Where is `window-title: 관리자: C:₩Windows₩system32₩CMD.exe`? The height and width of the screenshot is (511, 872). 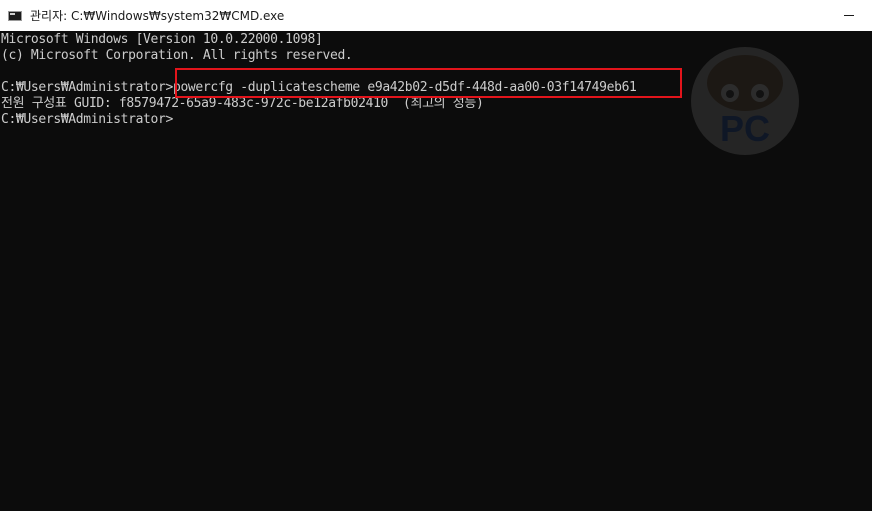 window-title: 관리자: C:₩Windows₩system32₩CMD.exe is located at coordinates (157, 16).